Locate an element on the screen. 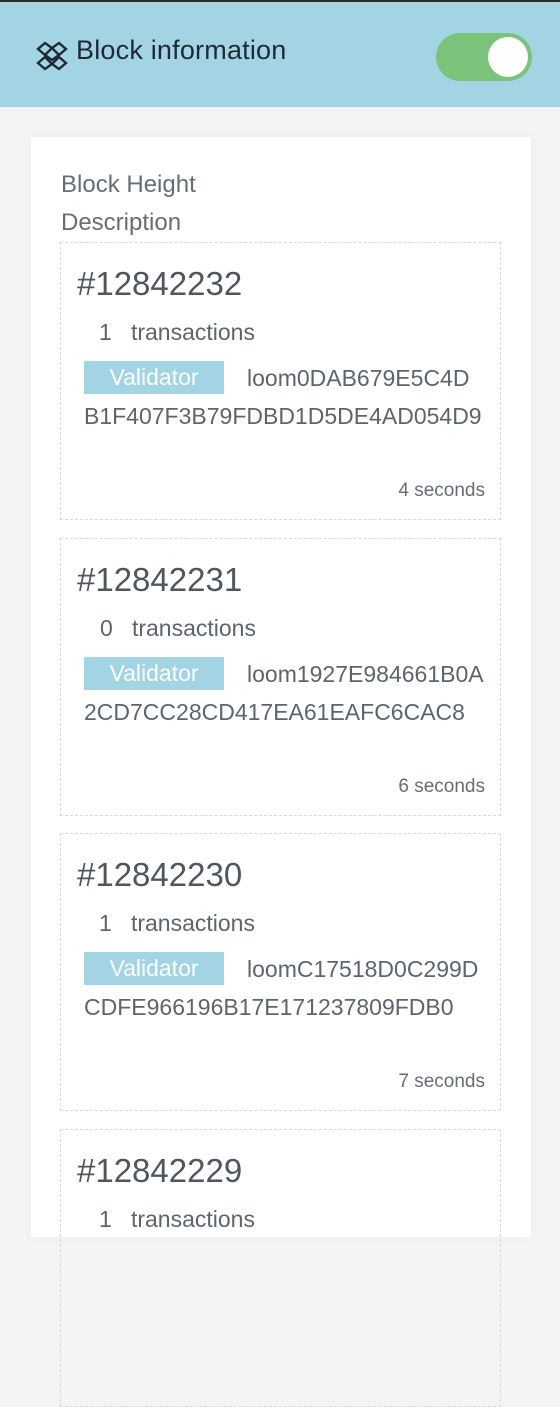 Image resolution: width=560 pixels, height=1407 pixels. block-time: 6 seconds is located at coordinates (441, 786).